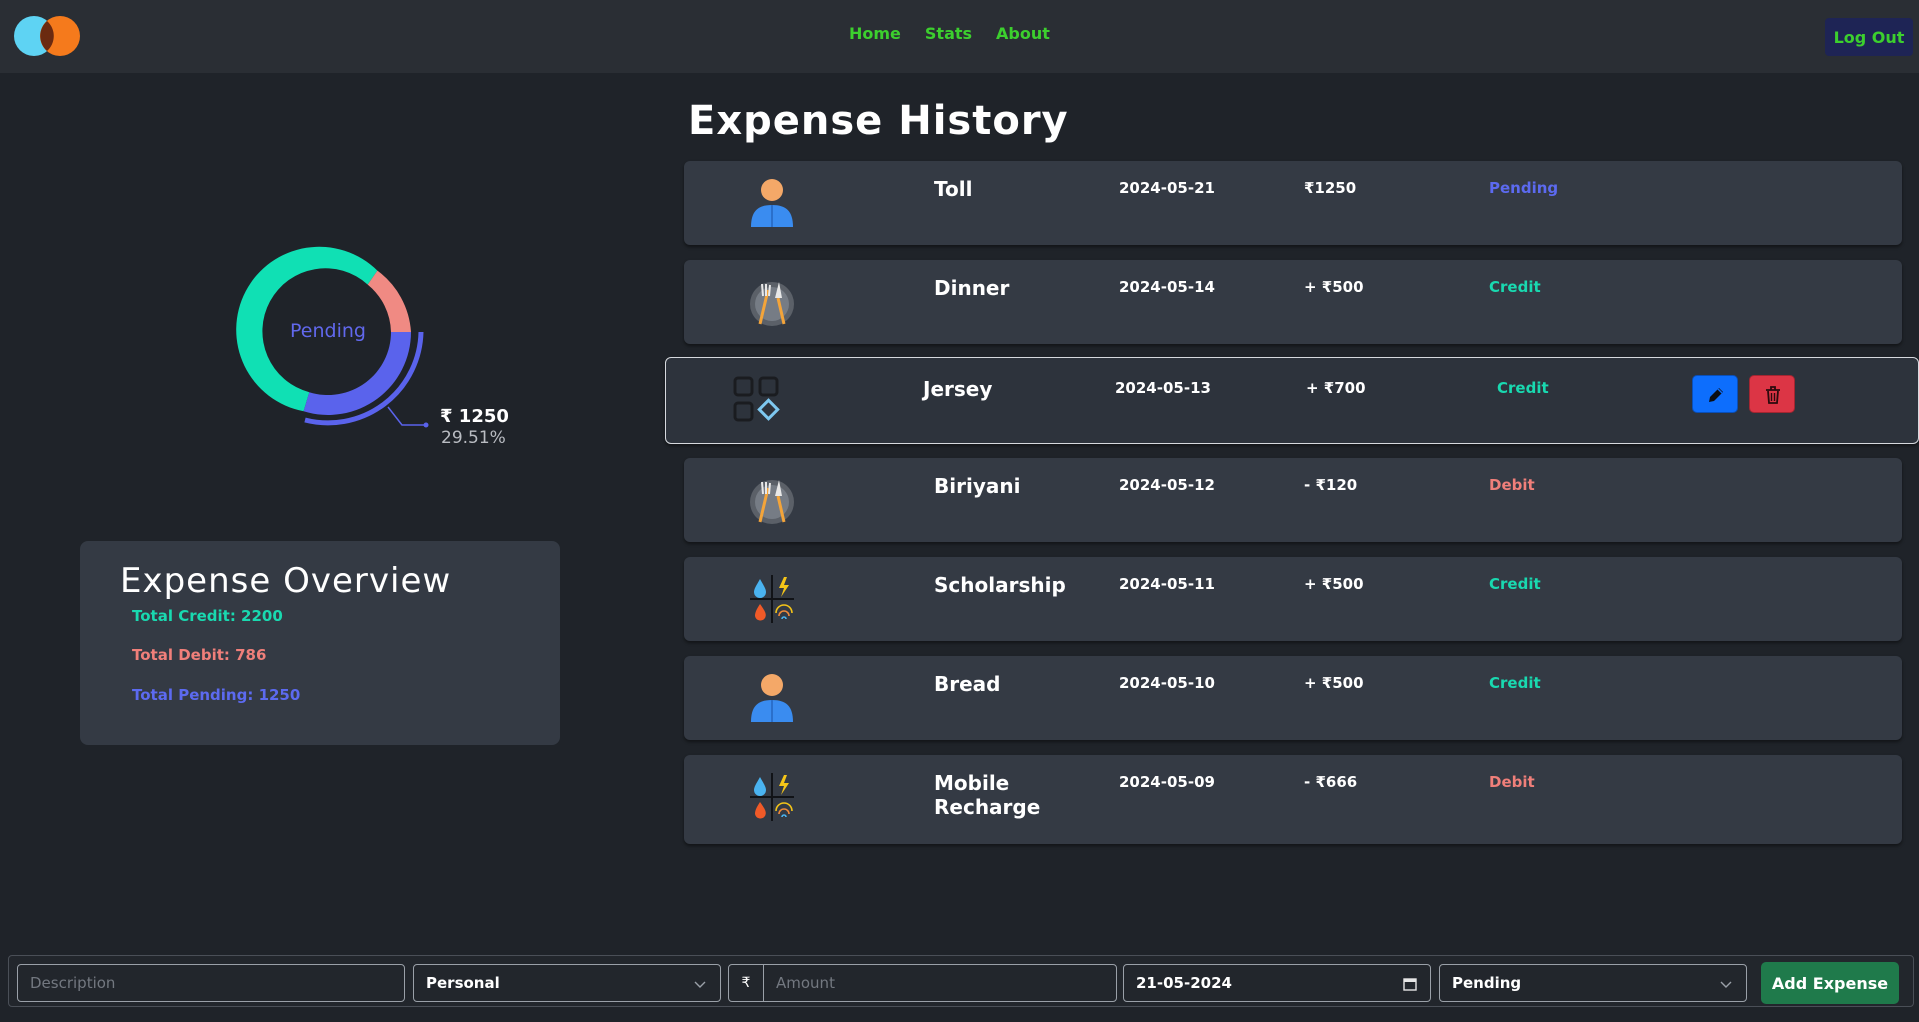 The image size is (1919, 1022). Describe the element at coordinates (746, 983) in the screenshot. I see `currency-symbol: ₹` at that location.